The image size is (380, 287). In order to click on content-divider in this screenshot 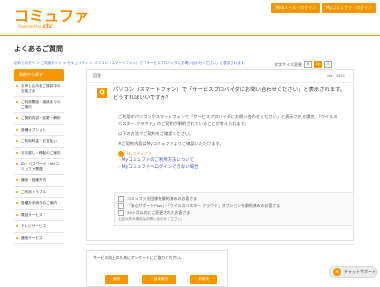, I will do `click(220, 244)`.